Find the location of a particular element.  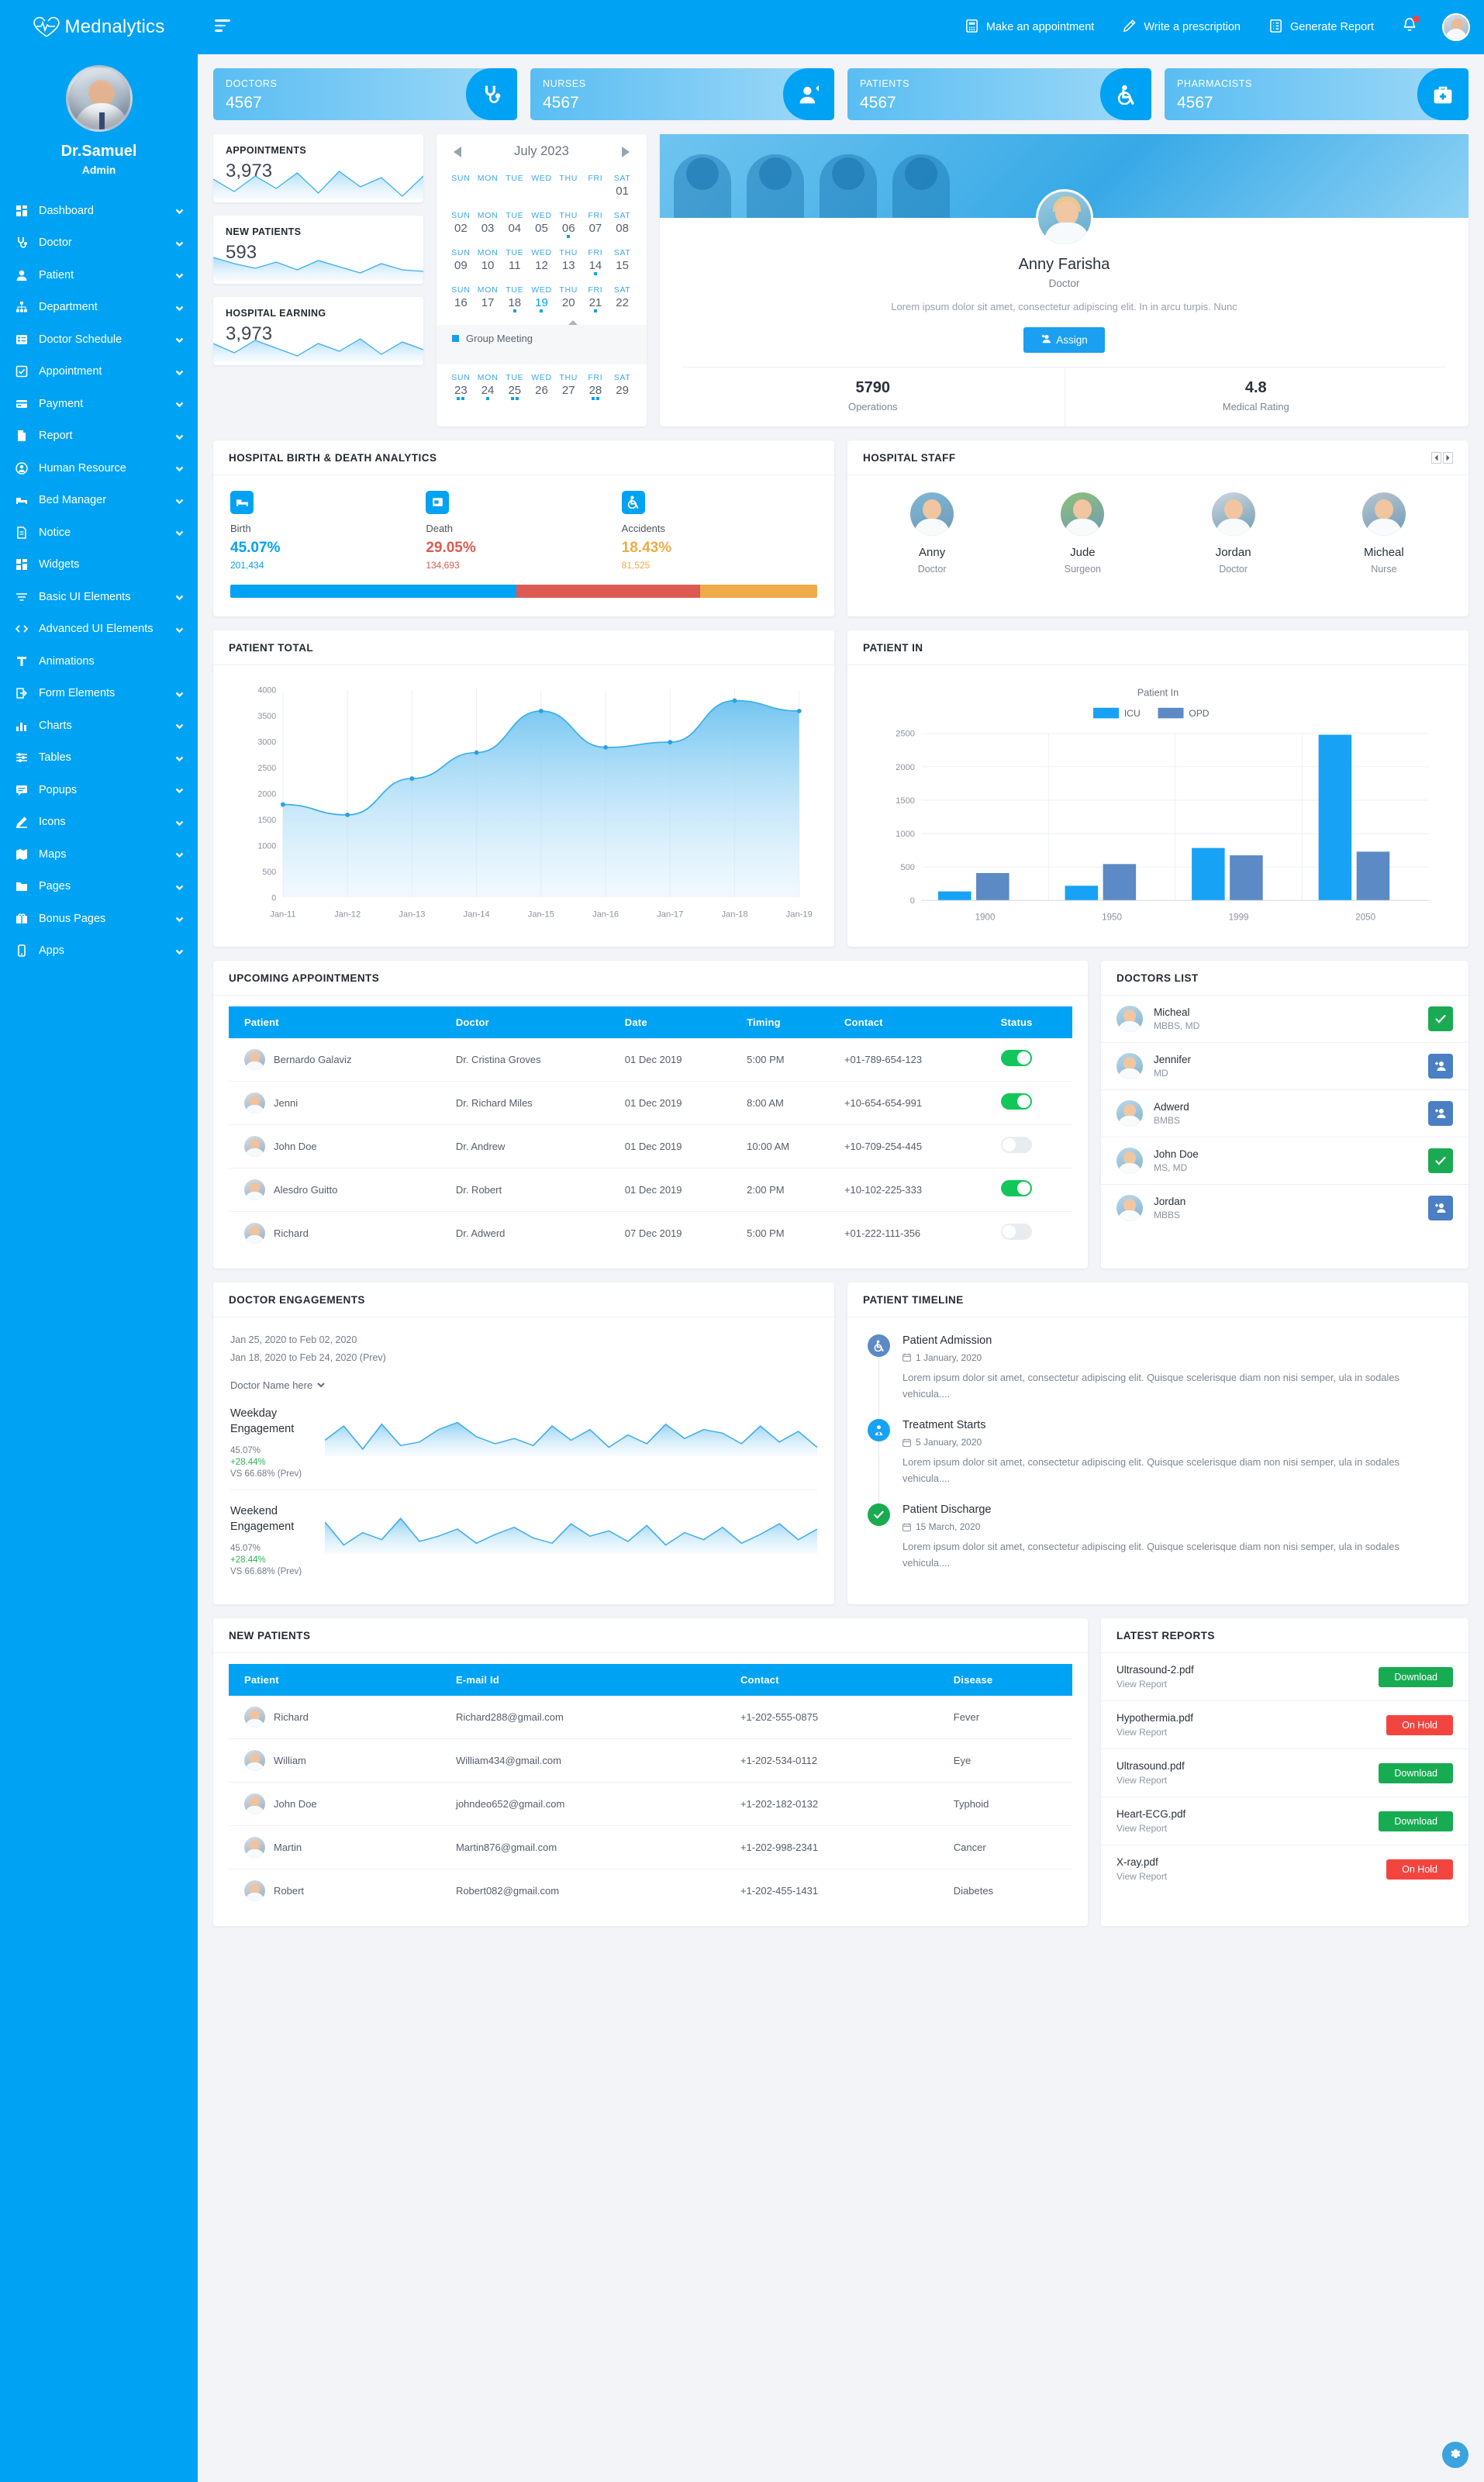

sidebar-item-doctor-schedule: Doctor Schedule is located at coordinates (99, 339).